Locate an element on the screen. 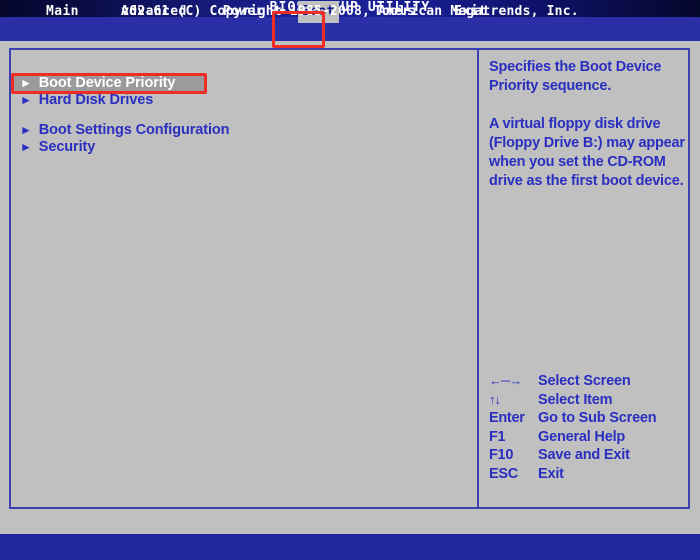  menu-item-label: Hard Disk Drives is located at coordinates (96, 99).